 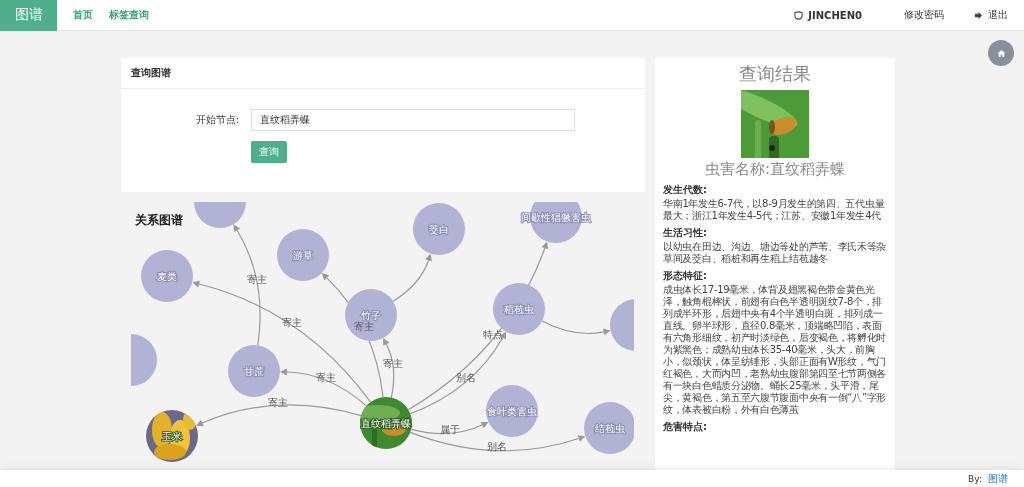 What do you see at coordinates (383, 73) in the screenshot?
I see `card-title: 查询图谱` at bounding box center [383, 73].